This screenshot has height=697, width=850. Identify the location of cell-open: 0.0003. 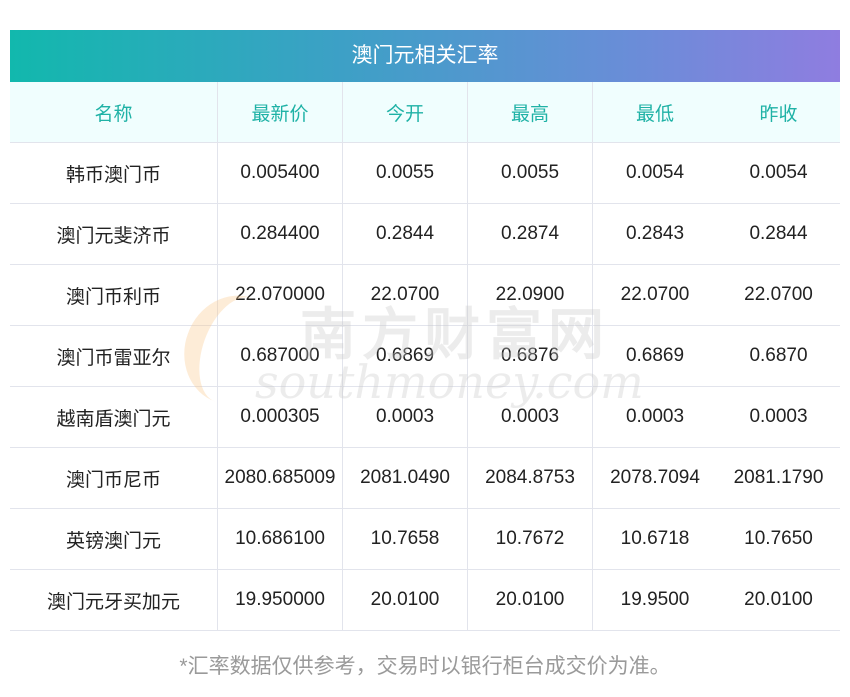
(405, 417).